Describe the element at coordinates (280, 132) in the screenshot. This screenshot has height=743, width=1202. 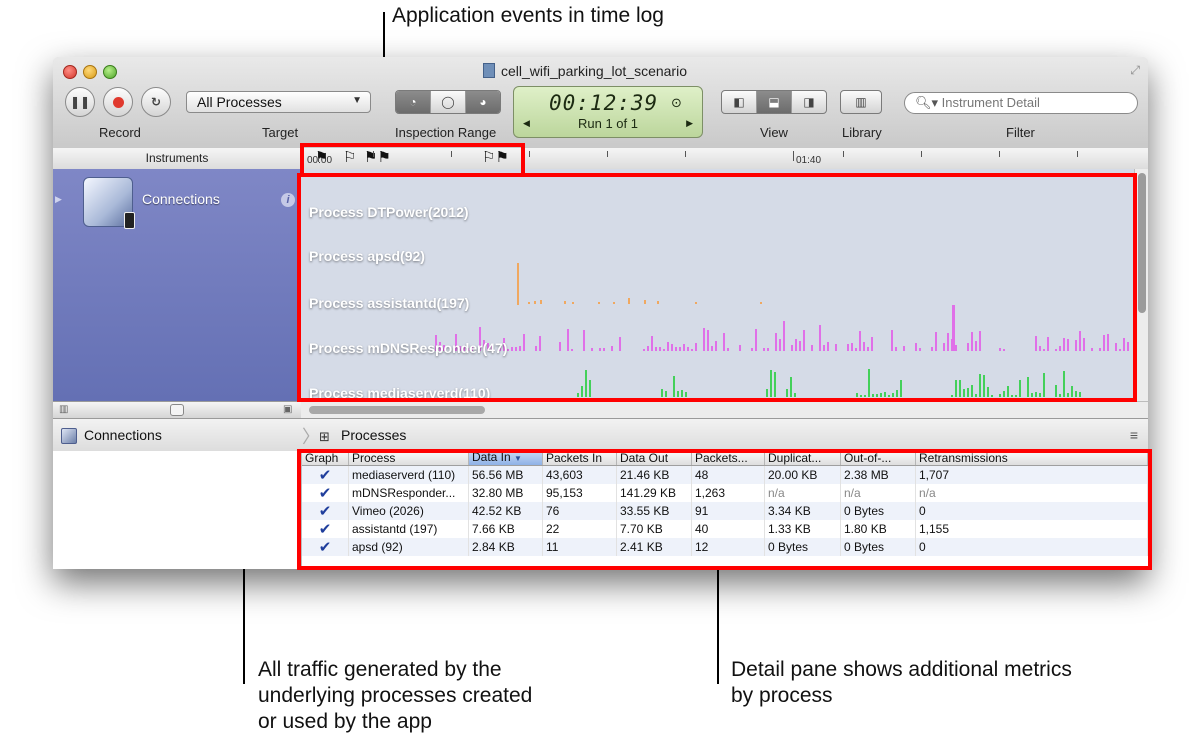
I see `target-label: Target` at that location.